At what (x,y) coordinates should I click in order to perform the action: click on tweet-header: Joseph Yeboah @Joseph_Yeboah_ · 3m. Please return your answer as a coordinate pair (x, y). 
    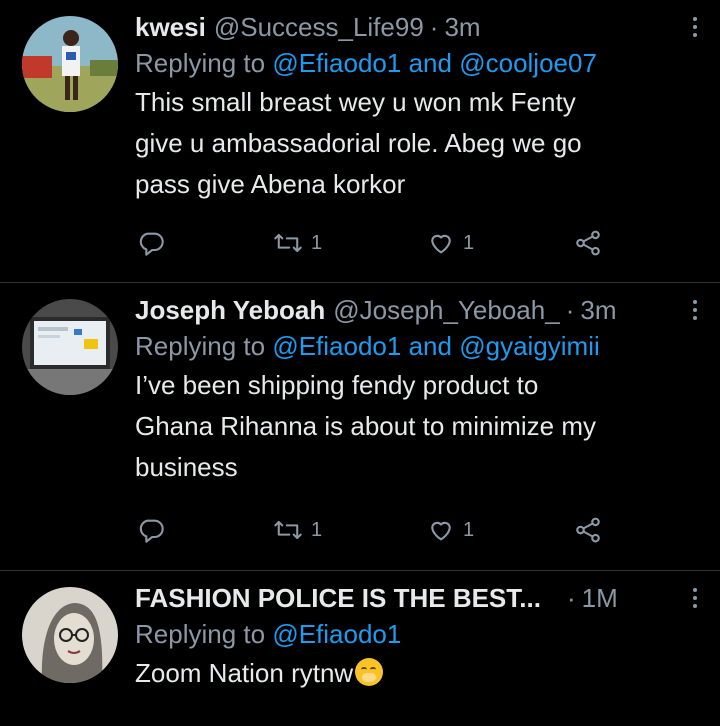
    Looking at the image, I should click on (407, 310).